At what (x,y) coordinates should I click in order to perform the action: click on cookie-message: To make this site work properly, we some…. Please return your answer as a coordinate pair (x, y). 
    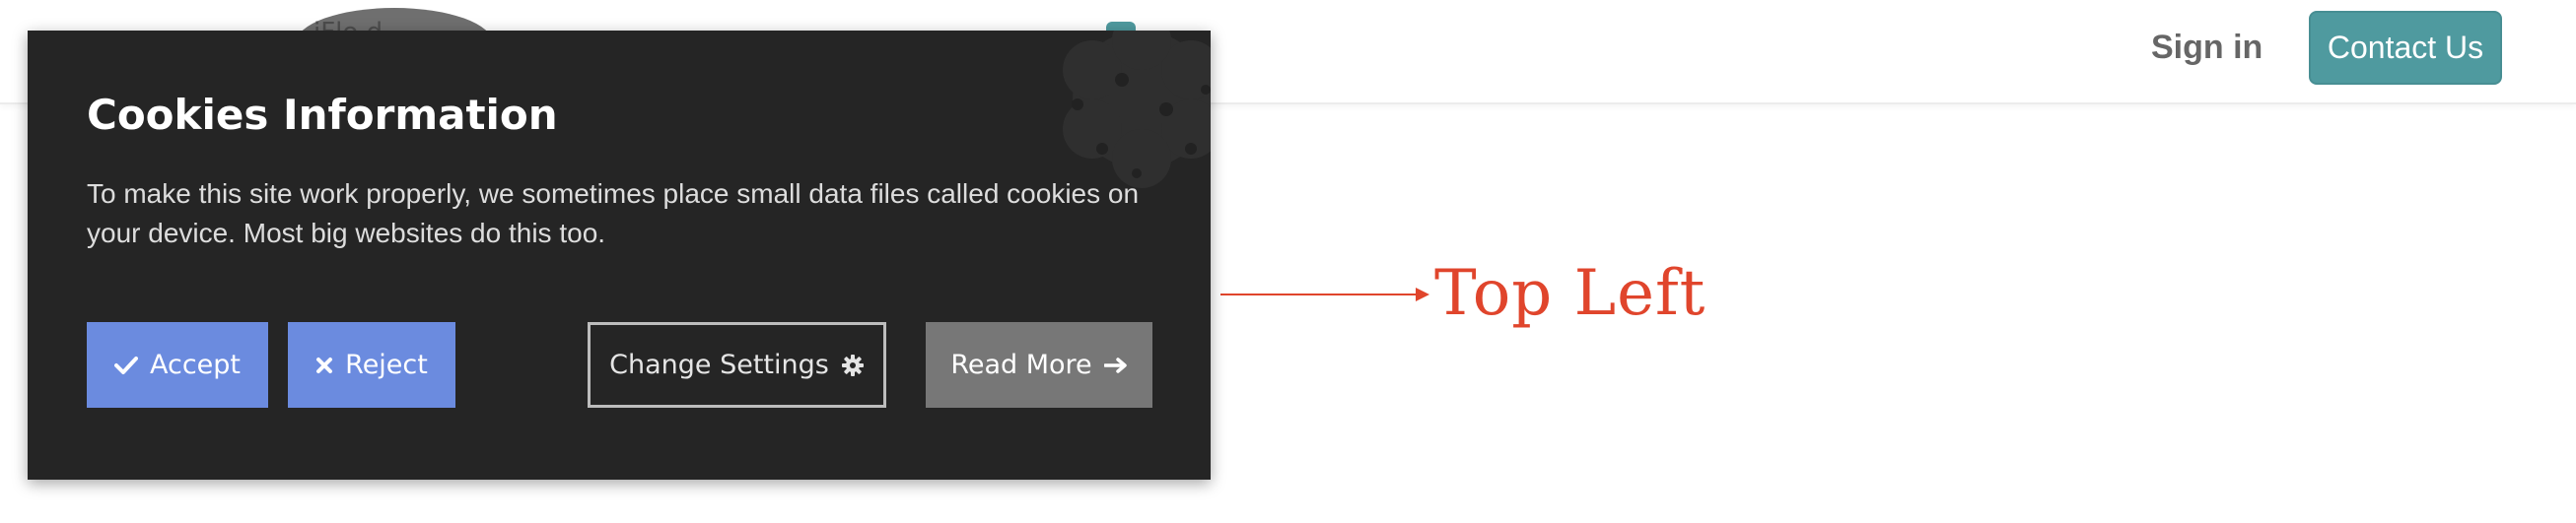
    Looking at the image, I should click on (613, 213).